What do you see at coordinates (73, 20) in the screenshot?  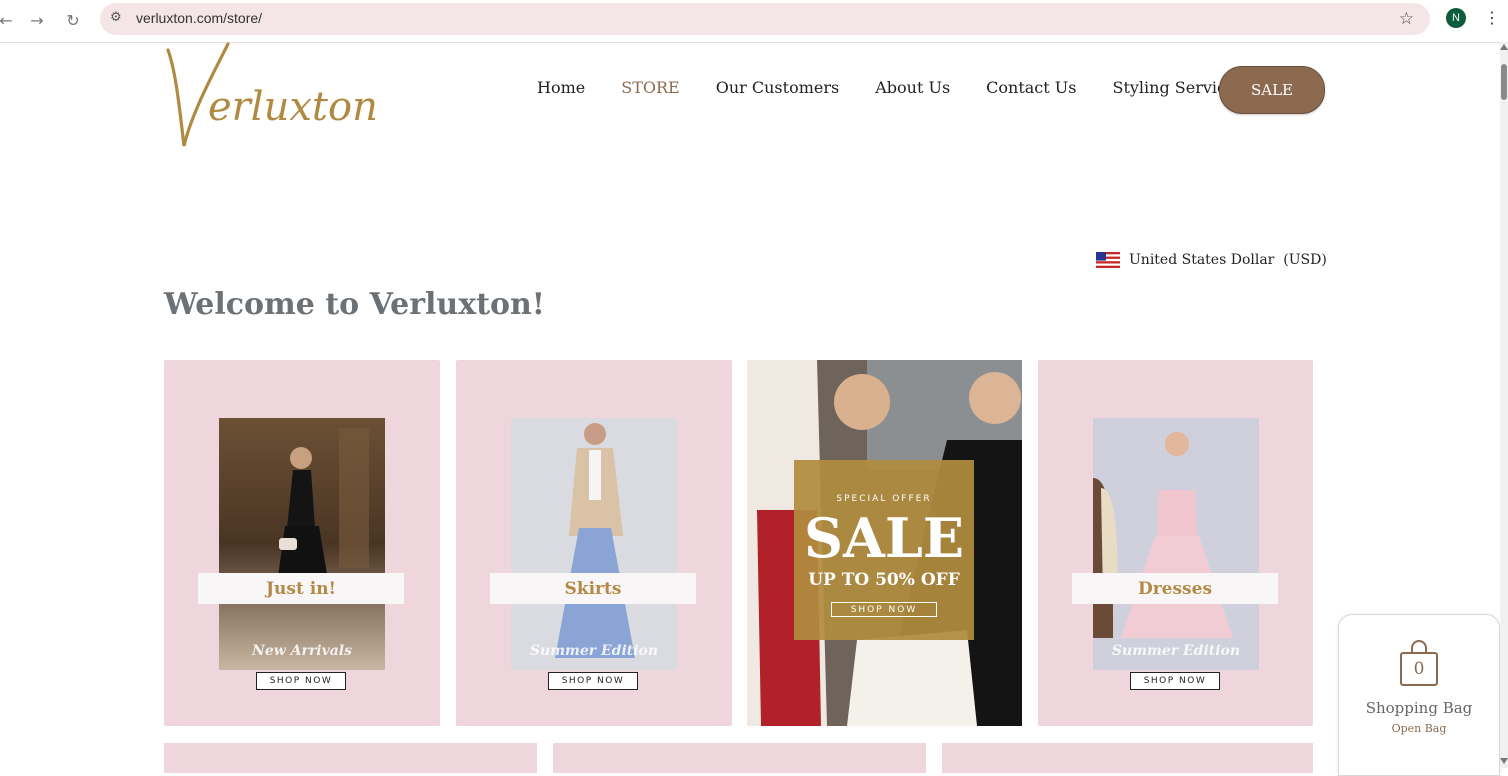 I see `reload-icon: ↻` at bounding box center [73, 20].